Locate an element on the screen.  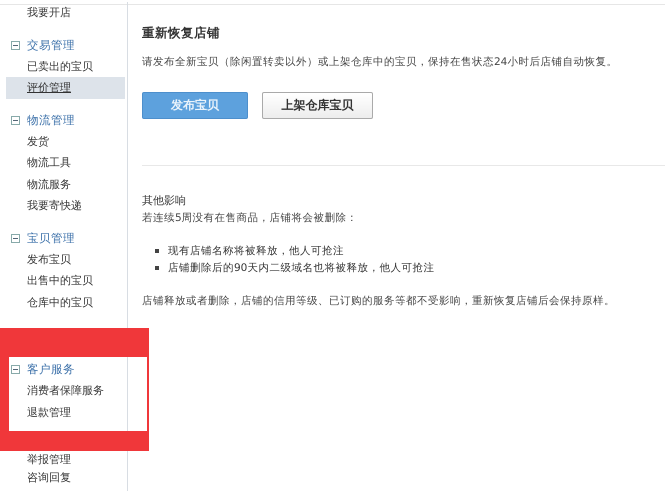
description-text: 请发布全新宝贝（除闲置转卖以外）或上架仓库中的宝贝，保持在售状态24小时后店铺自动恢复。 is located at coordinates (380, 62).